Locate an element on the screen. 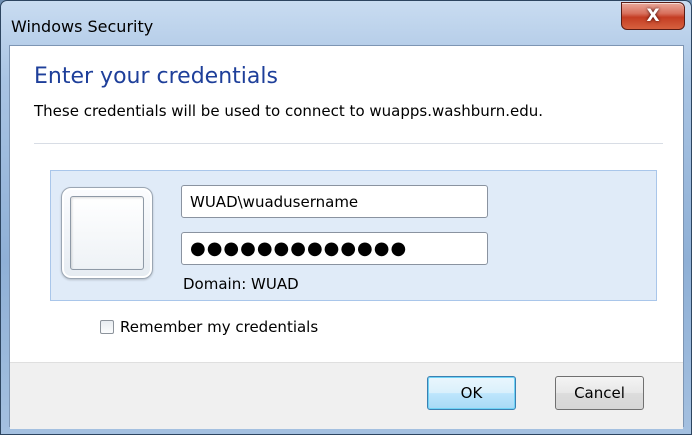 This screenshot has width=692, height=435. dialog-heading: Enter your credentials is located at coordinates (156, 76).